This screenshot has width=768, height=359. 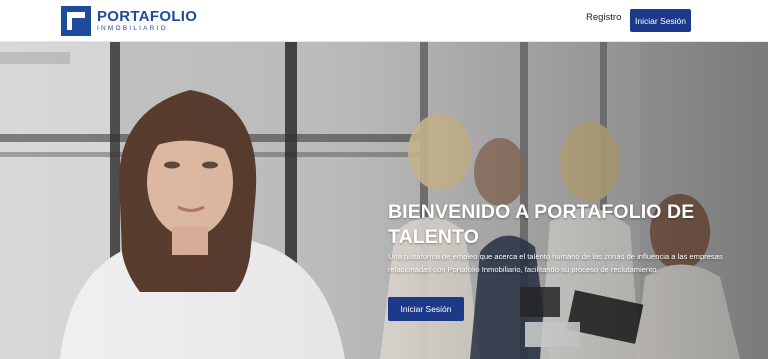 I want to click on logo-text: PORTAFOLIO INMOBILIARIO, so click(x=147, y=21).